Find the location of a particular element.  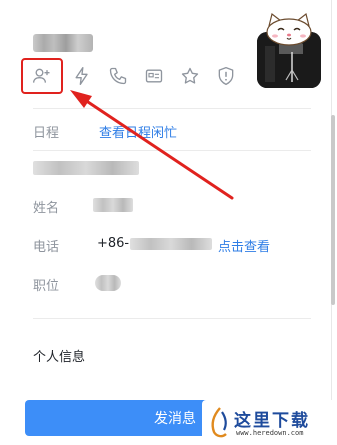

id-card-icon is located at coordinates (154, 76).